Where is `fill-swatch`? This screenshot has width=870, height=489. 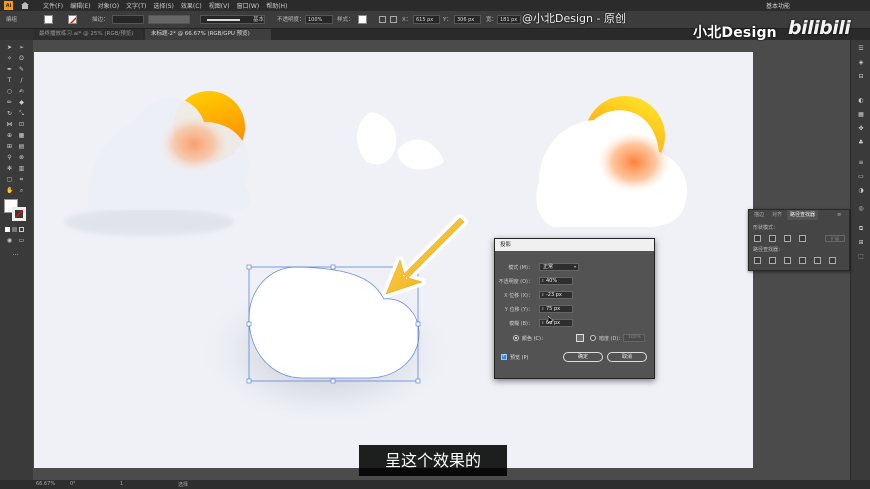 fill-swatch is located at coordinates (48, 19).